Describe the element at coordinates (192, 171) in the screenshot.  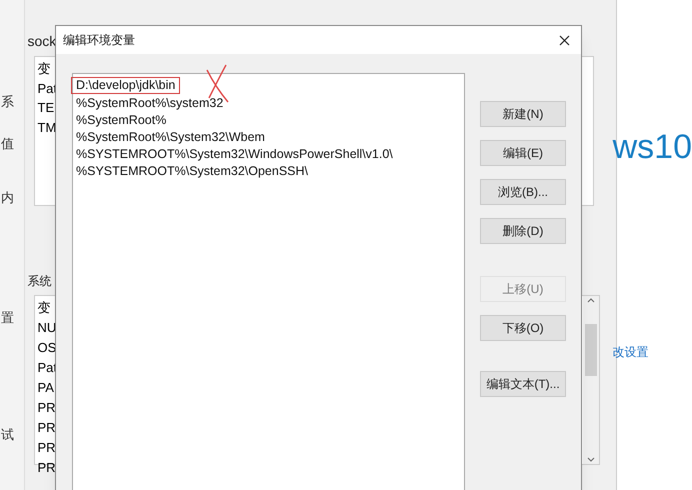
I see `path-item: %SYSTEMROOT%\System32\OpenSSH\` at that location.